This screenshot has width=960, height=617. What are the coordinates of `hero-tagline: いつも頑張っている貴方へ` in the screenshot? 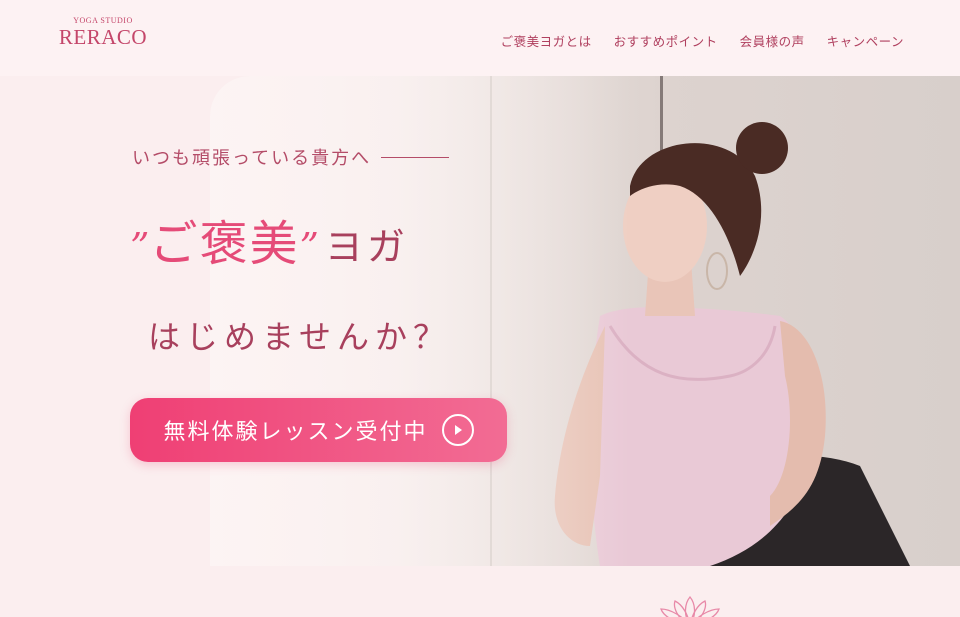 It's located at (291, 157).